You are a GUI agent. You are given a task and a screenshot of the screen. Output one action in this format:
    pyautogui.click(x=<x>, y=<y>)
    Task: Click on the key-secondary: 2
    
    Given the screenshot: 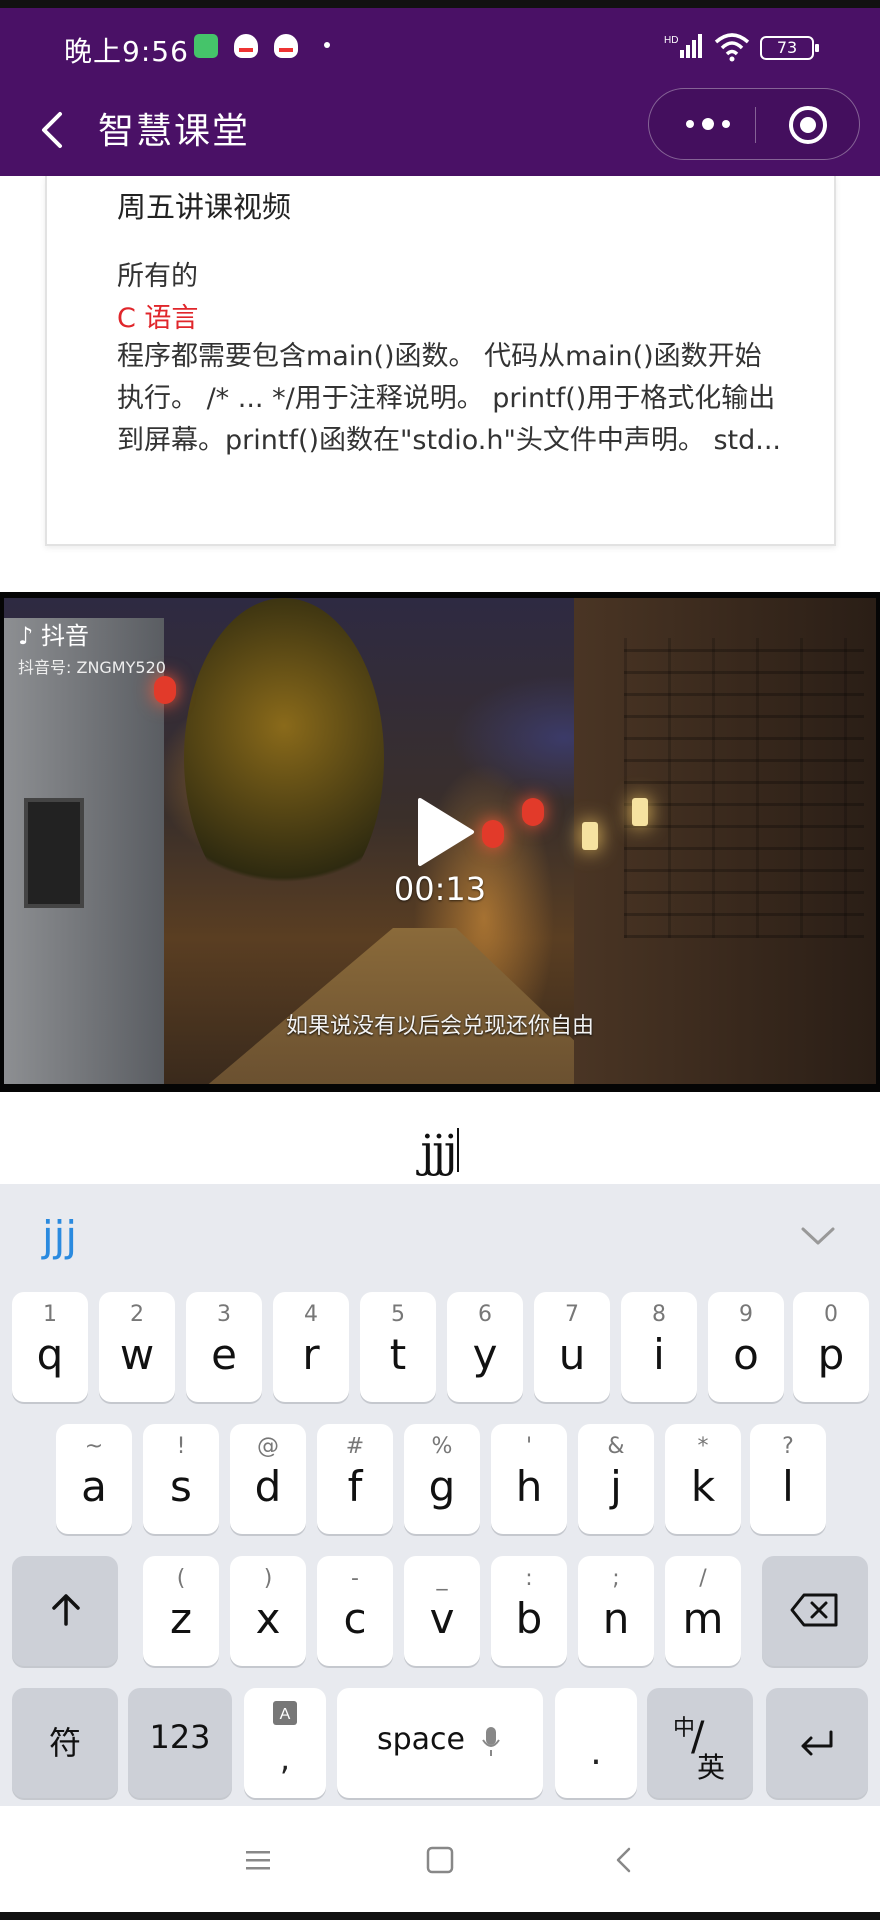 What is the action you would take?
    pyautogui.click(x=137, y=1314)
    